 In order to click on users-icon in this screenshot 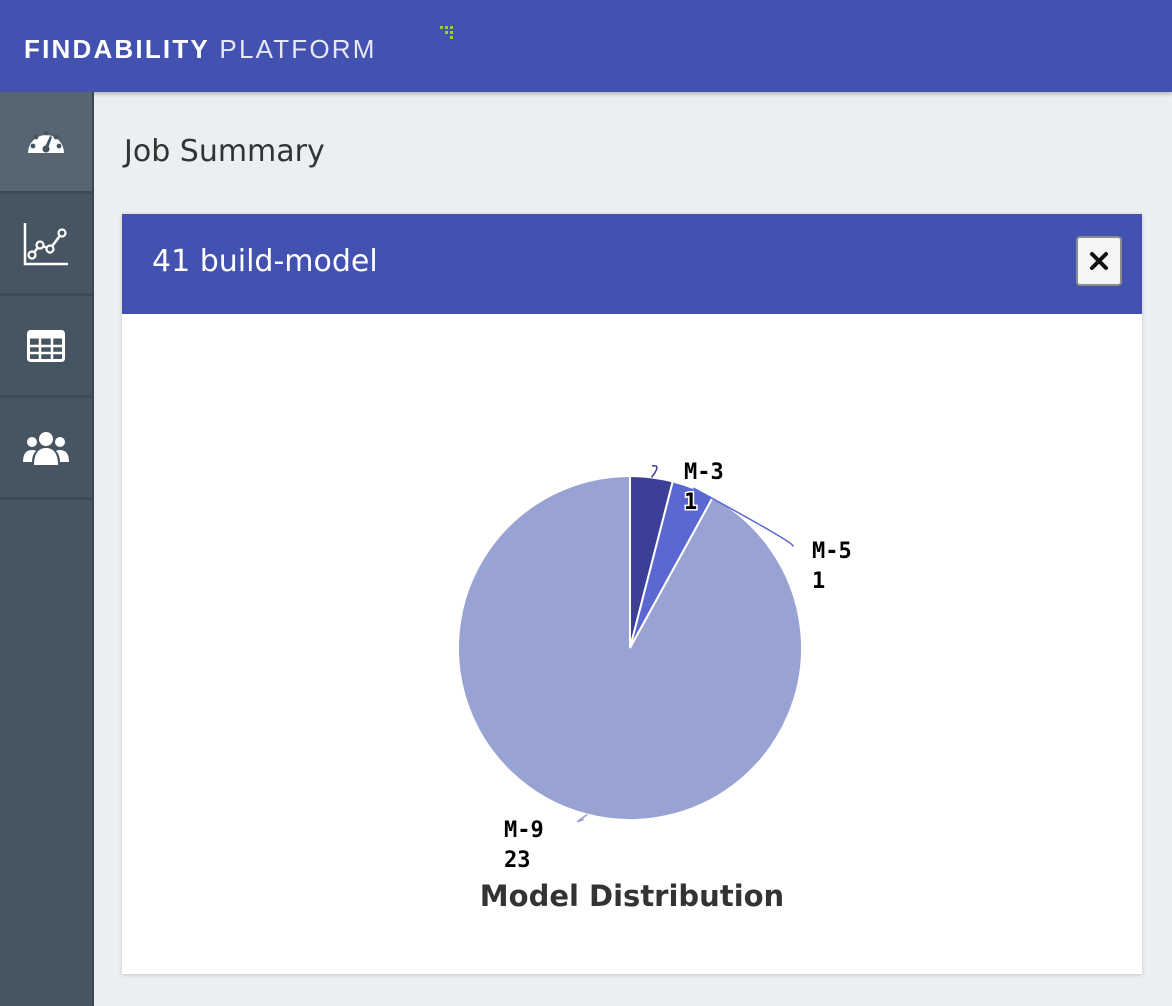, I will do `click(46, 448)`.